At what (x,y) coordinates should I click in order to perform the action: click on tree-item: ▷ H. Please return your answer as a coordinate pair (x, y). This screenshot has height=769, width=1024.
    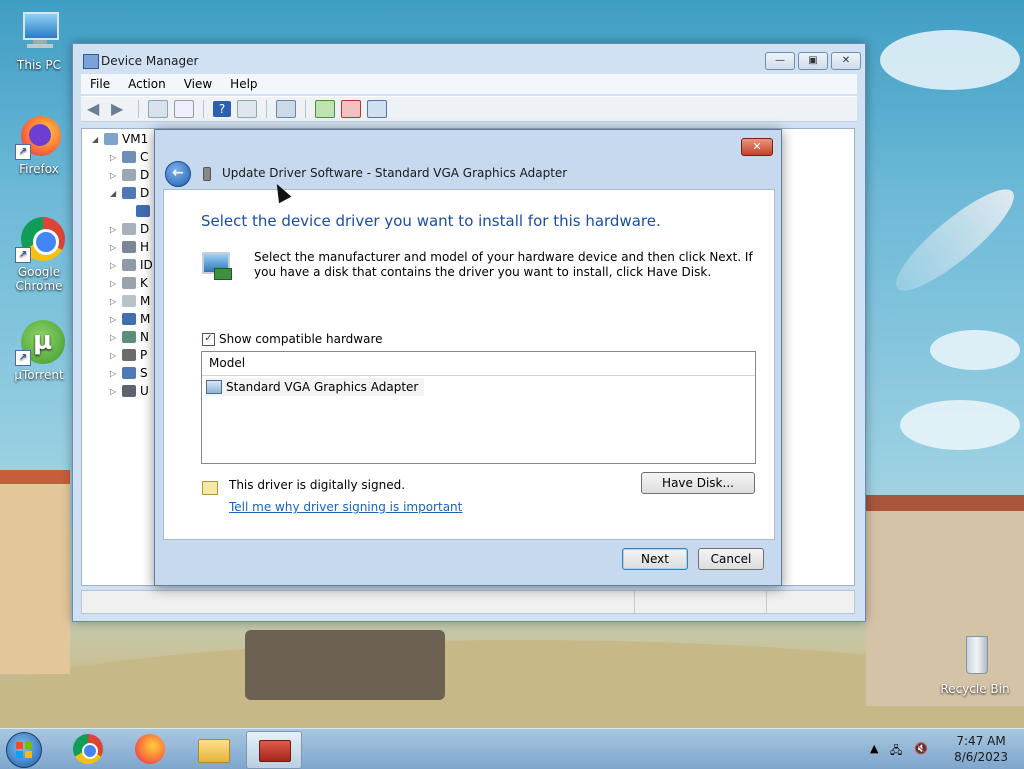
    Looking at the image, I should click on (129, 247).